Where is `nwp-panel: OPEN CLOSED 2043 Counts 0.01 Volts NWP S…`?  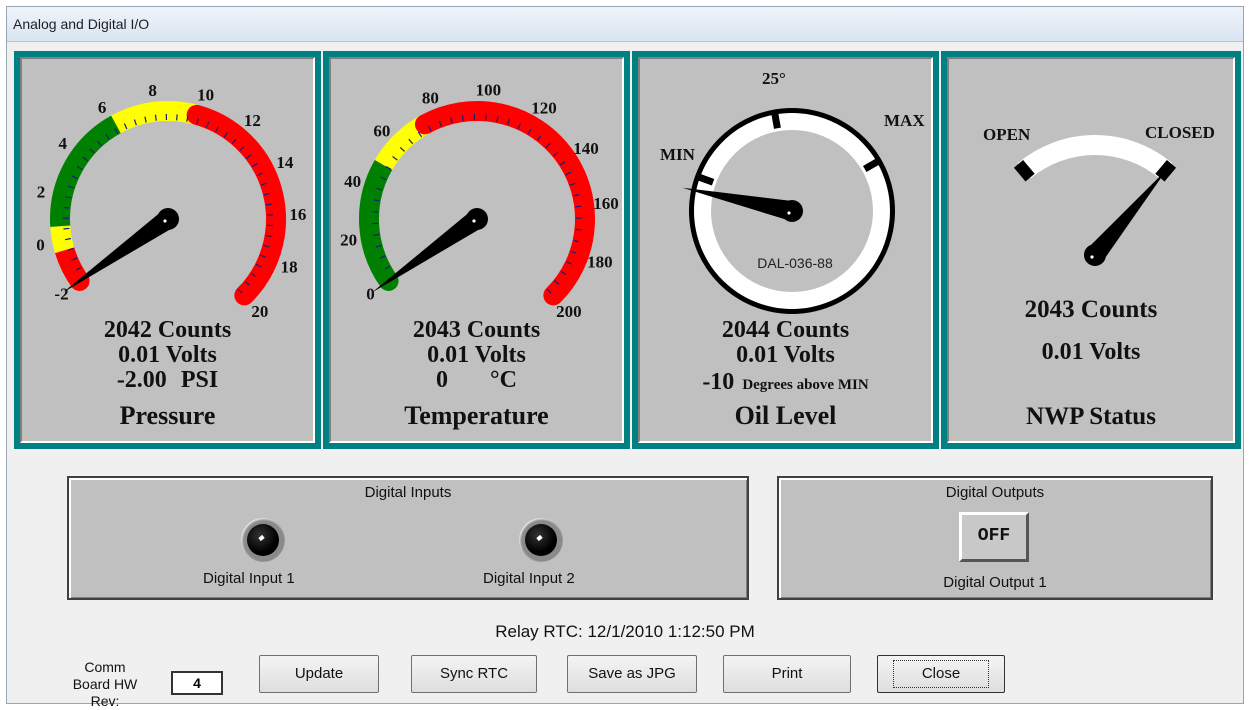
nwp-panel: OPEN CLOSED 2043 Counts 0.01 Volts NWP S… is located at coordinates (1091, 250).